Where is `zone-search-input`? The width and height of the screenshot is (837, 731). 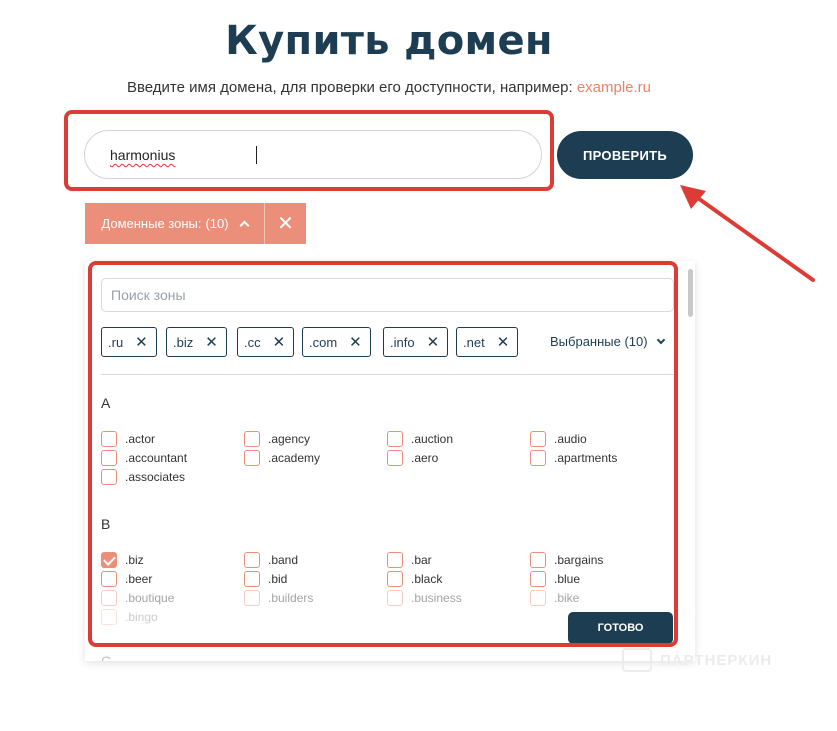
zone-search-input is located at coordinates (387, 295).